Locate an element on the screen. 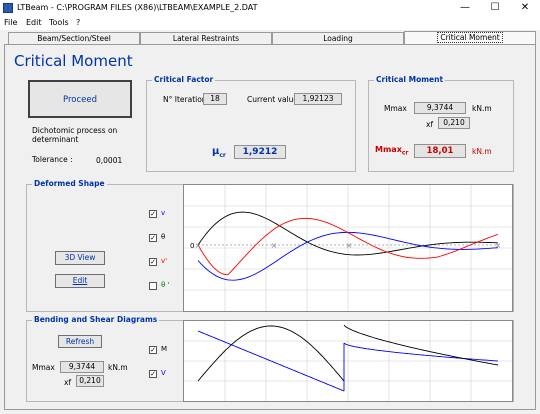  diagrams-svg is located at coordinates (348, 361).